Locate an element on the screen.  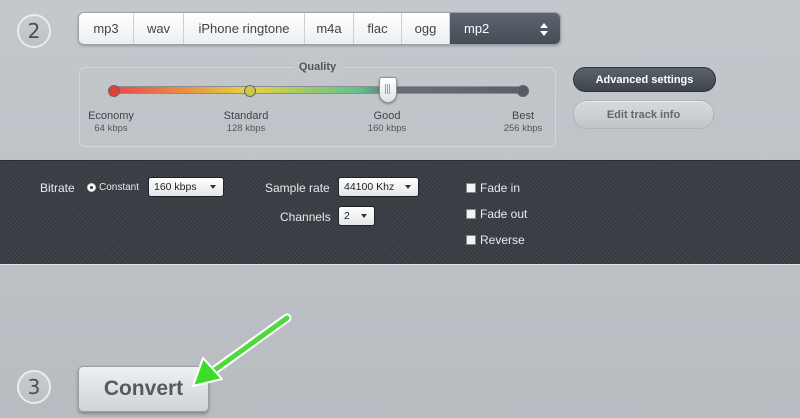
quality-title: Quality is located at coordinates (317, 67).